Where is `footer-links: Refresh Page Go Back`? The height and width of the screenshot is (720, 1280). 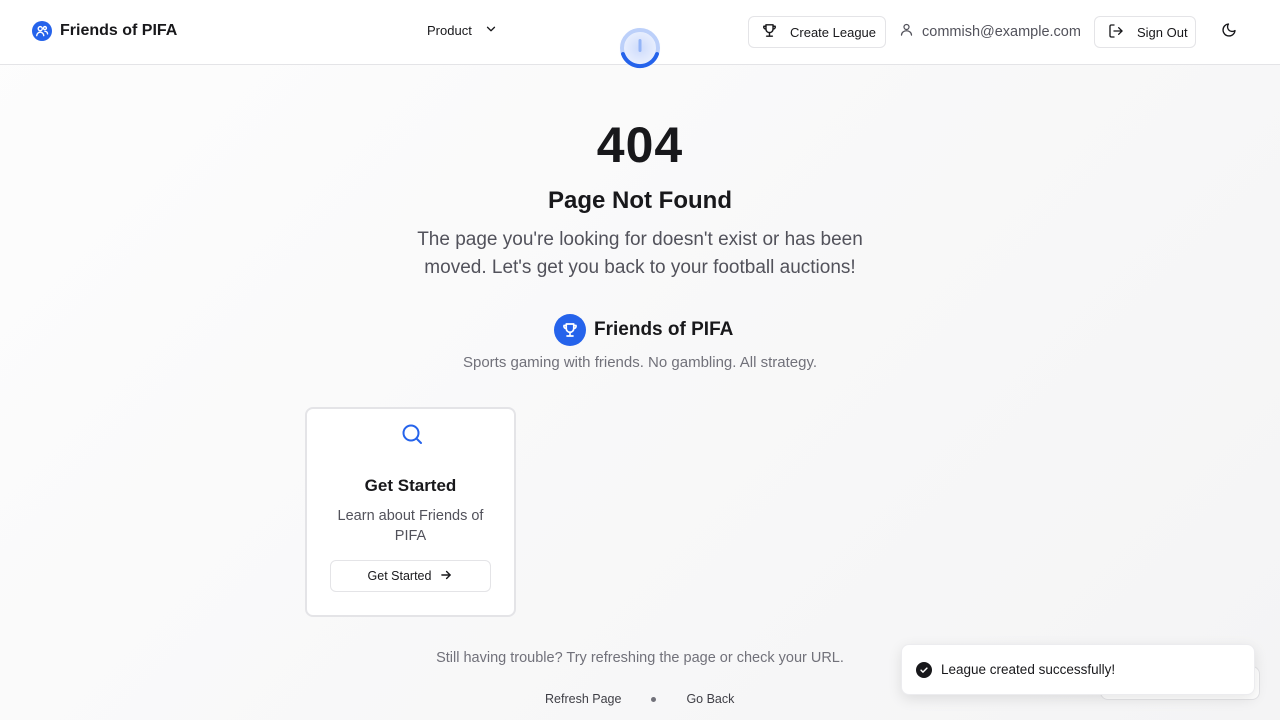
footer-links: Refresh Page Go Back is located at coordinates (639, 699).